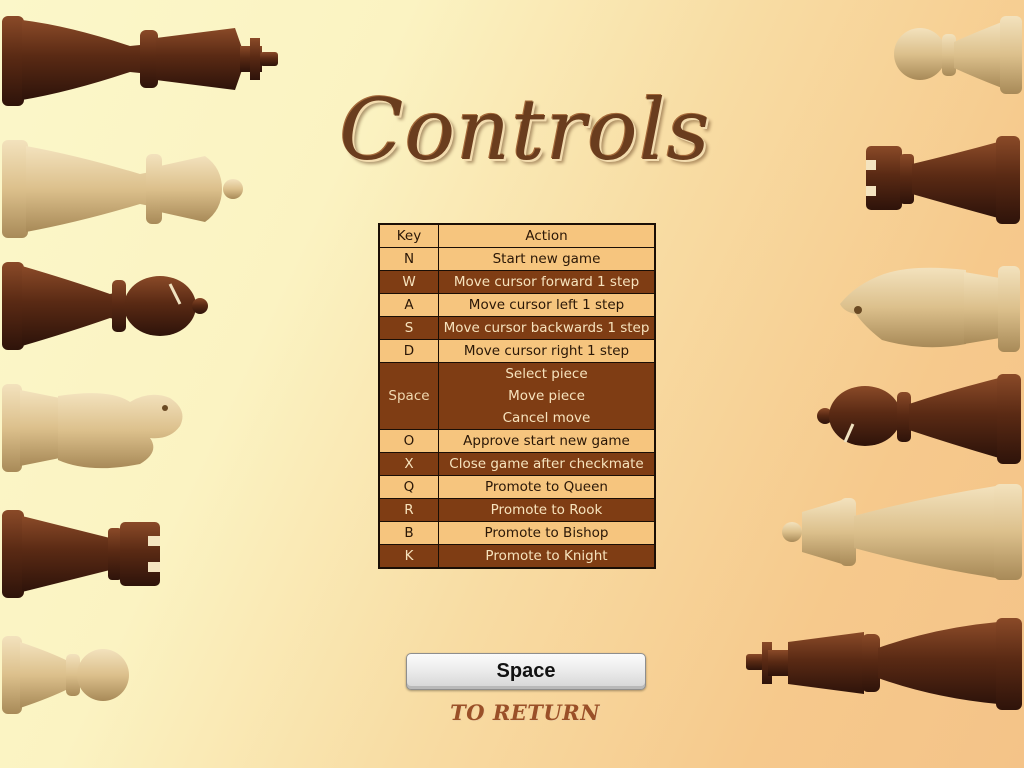 The height and width of the screenshot is (768, 1024). Describe the element at coordinates (408, 533) in the screenshot. I see `key-cell: B` at that location.